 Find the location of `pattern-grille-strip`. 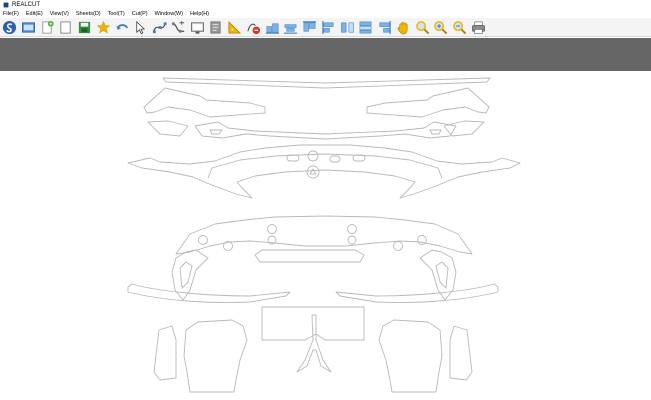

pattern-grille-strip is located at coordinates (309, 256).